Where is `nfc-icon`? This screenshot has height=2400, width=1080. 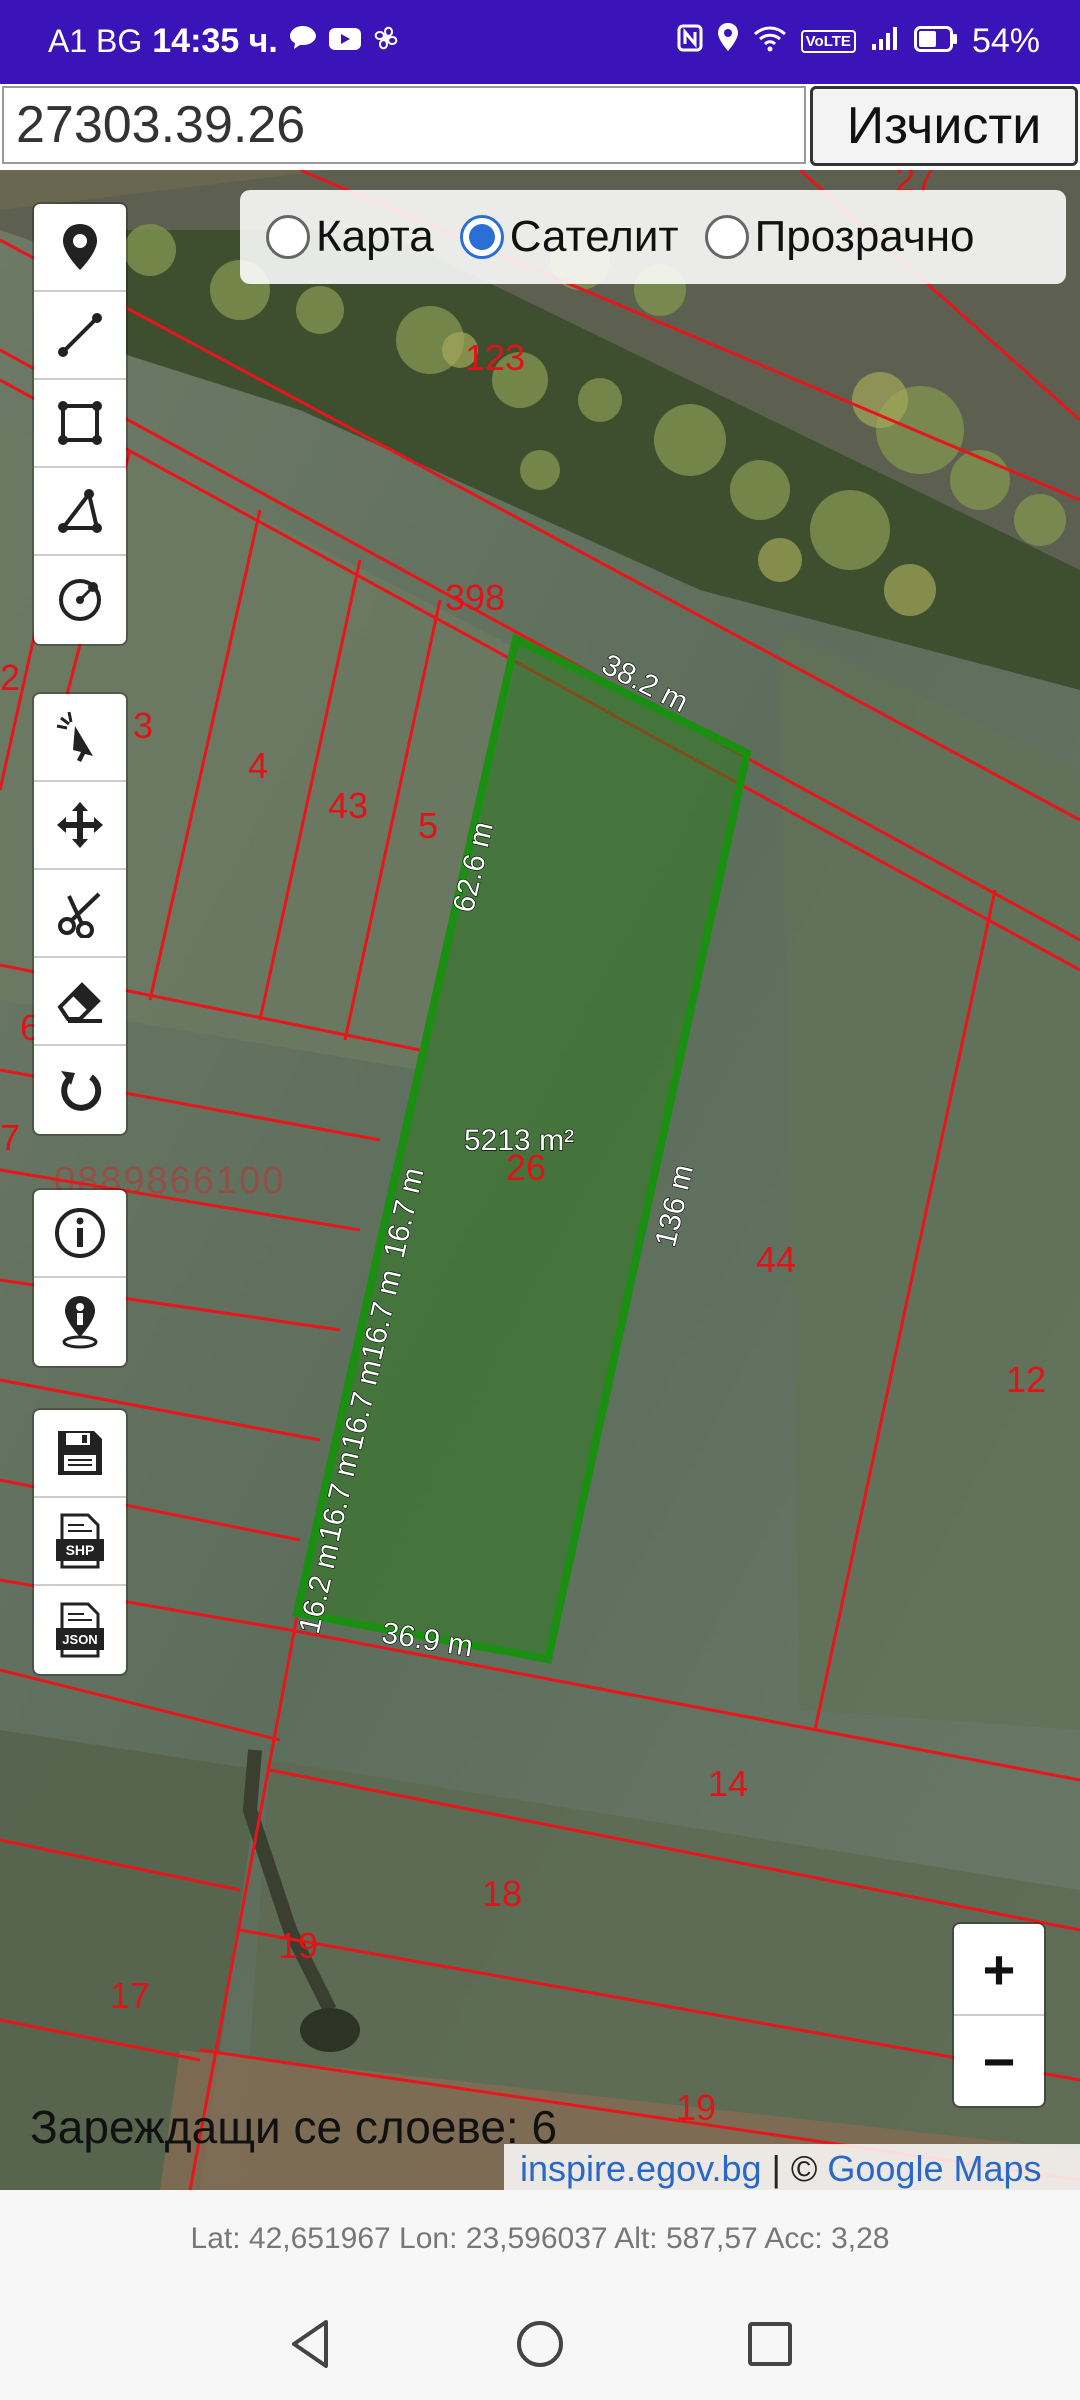
nfc-icon is located at coordinates (690, 41).